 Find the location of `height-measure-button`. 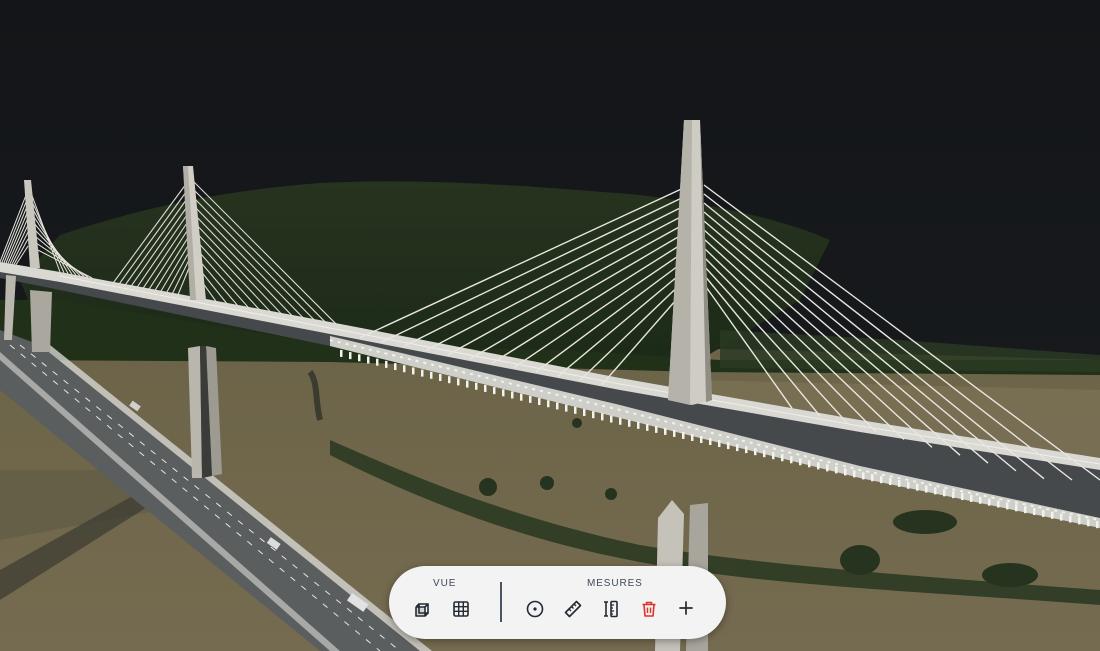

height-measure-button is located at coordinates (614, 612).